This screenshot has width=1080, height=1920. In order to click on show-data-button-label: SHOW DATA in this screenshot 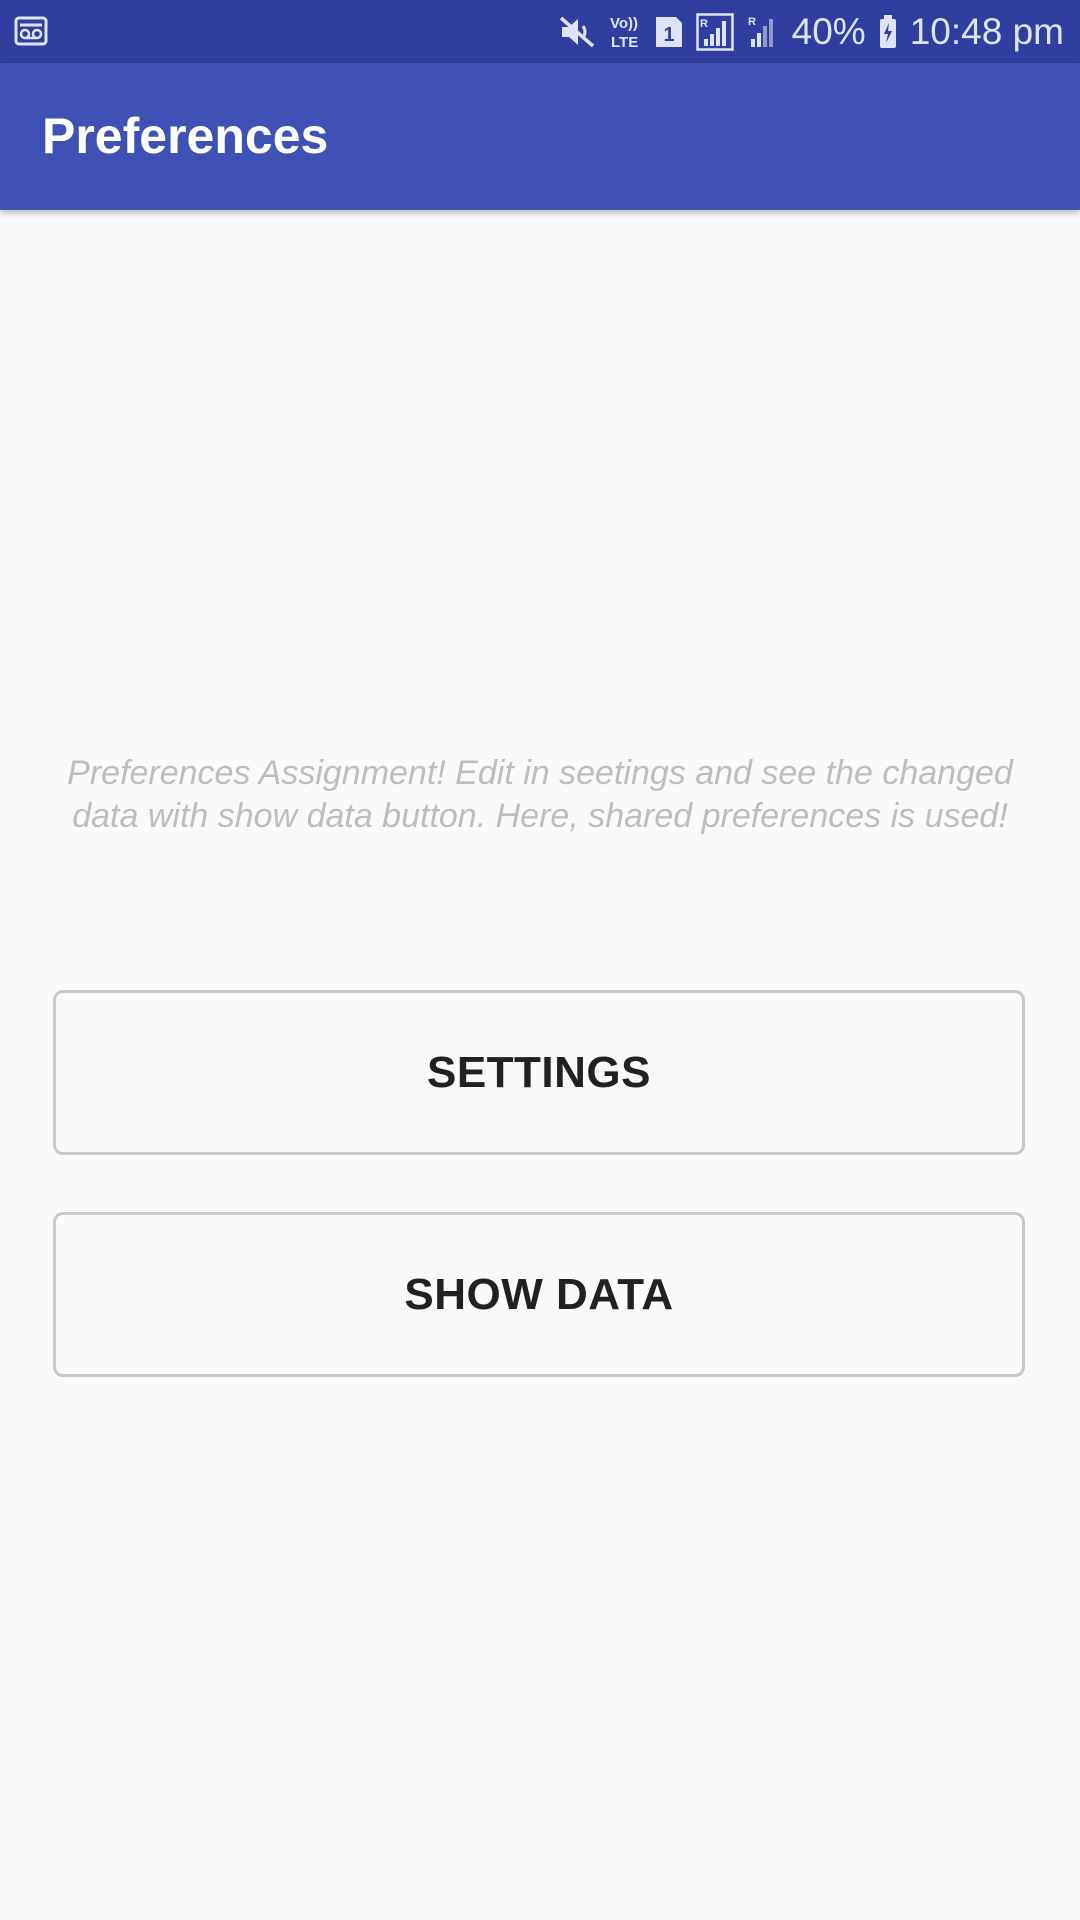, I will do `click(539, 1294)`.